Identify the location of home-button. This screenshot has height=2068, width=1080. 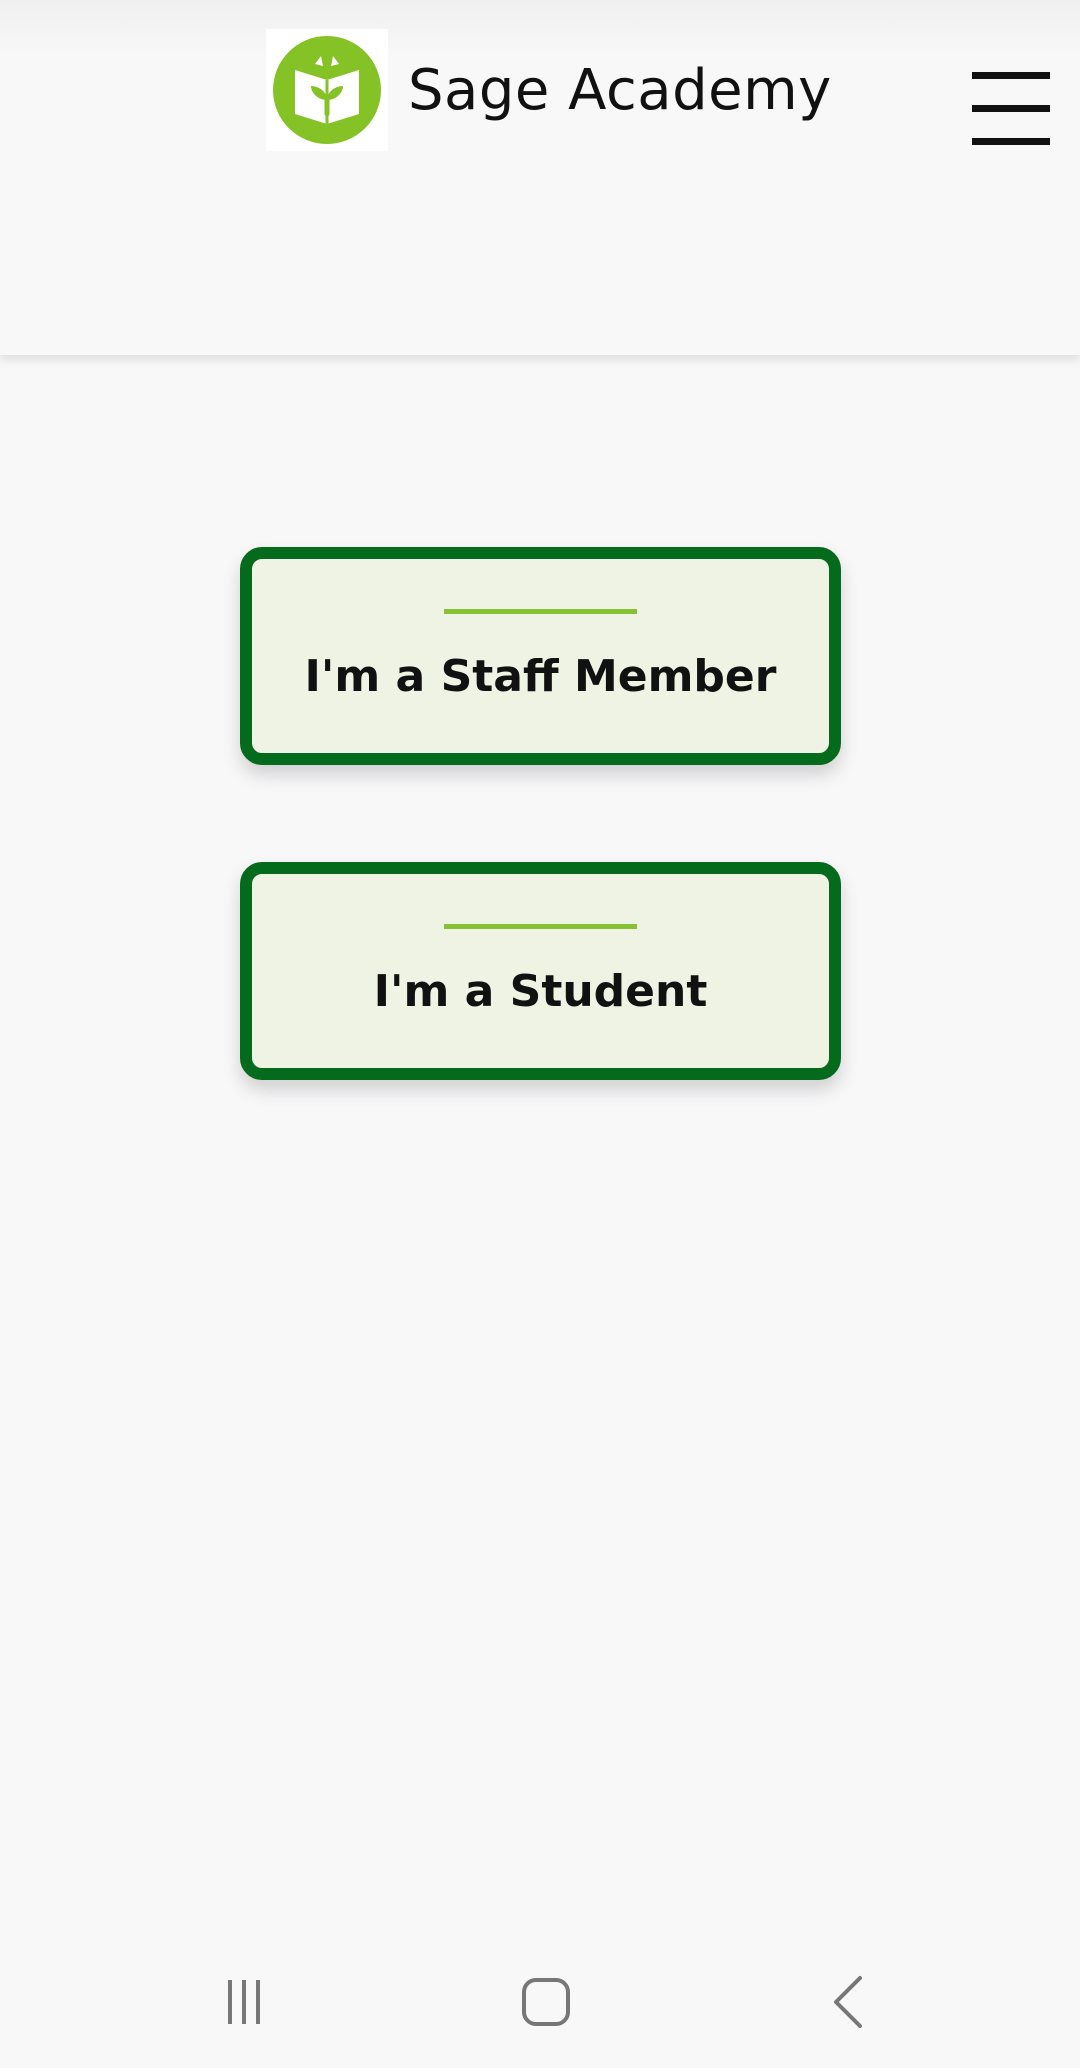
(546, 2002).